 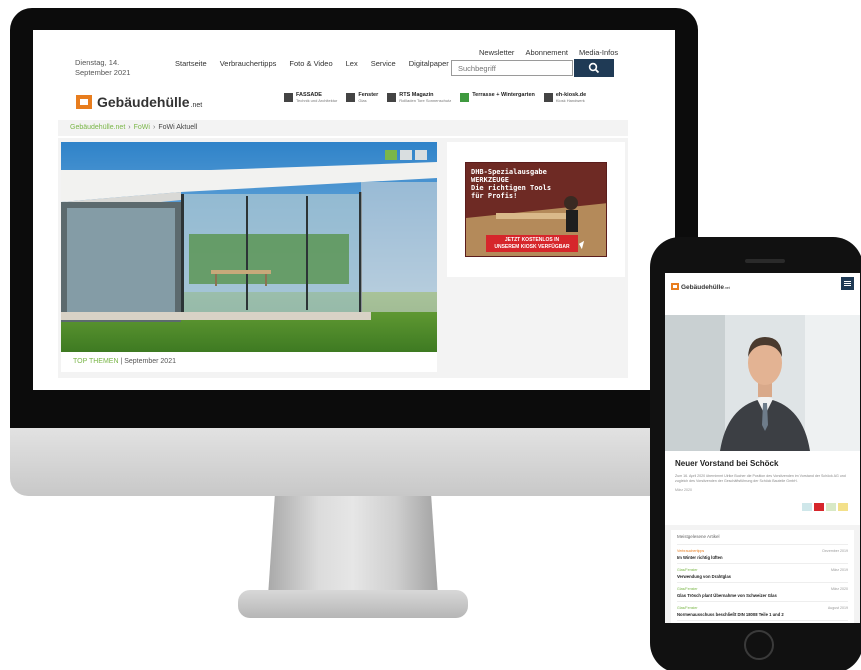 What do you see at coordinates (353, 546) in the screenshot?
I see `imac-stand-neck` at bounding box center [353, 546].